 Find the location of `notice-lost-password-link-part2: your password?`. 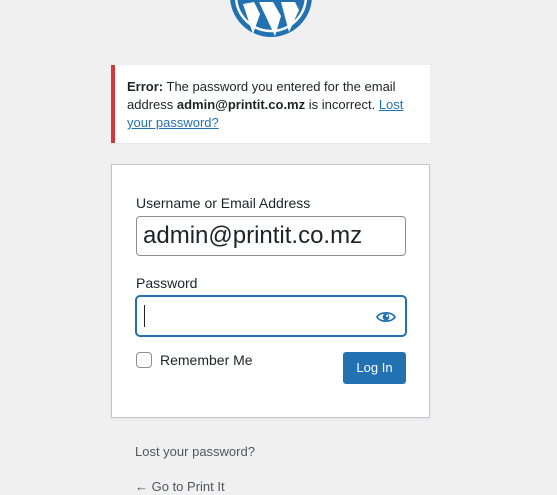

notice-lost-password-link-part2: your password? is located at coordinates (173, 122).